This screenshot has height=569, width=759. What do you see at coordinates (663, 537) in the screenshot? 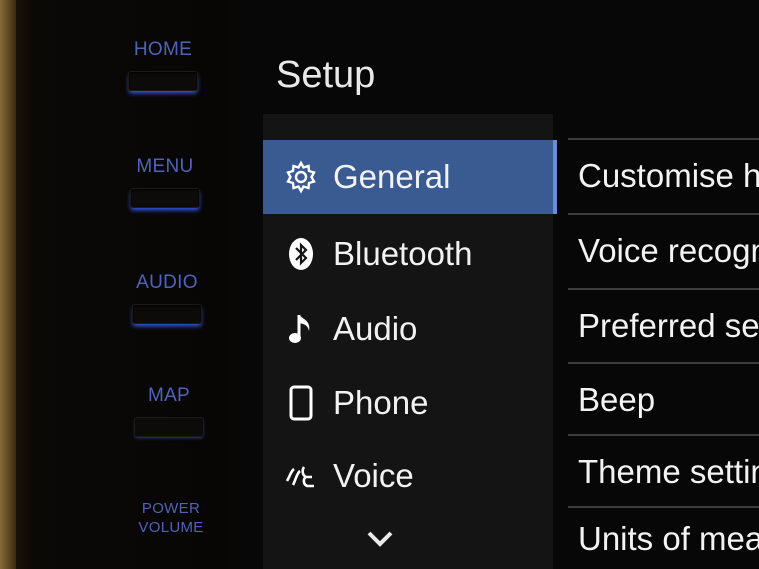
I see `settings-row-units-of-measure: Units of measu` at bounding box center [663, 537].